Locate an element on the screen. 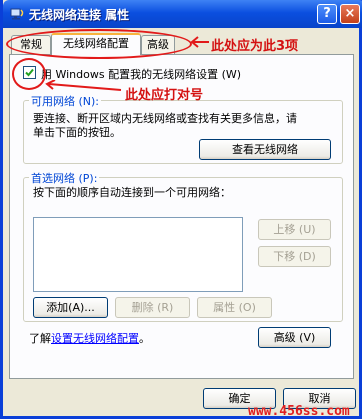  move-up-button: 上移 (U) is located at coordinates (294, 229).